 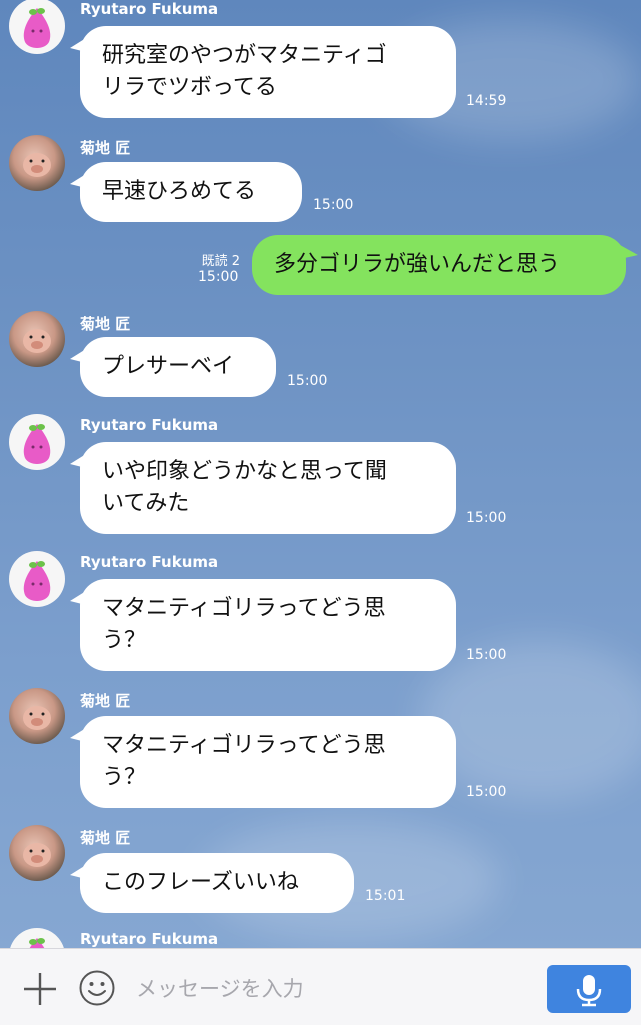 I want to click on message-bubble: プレサーベイ, so click(x=173, y=367).